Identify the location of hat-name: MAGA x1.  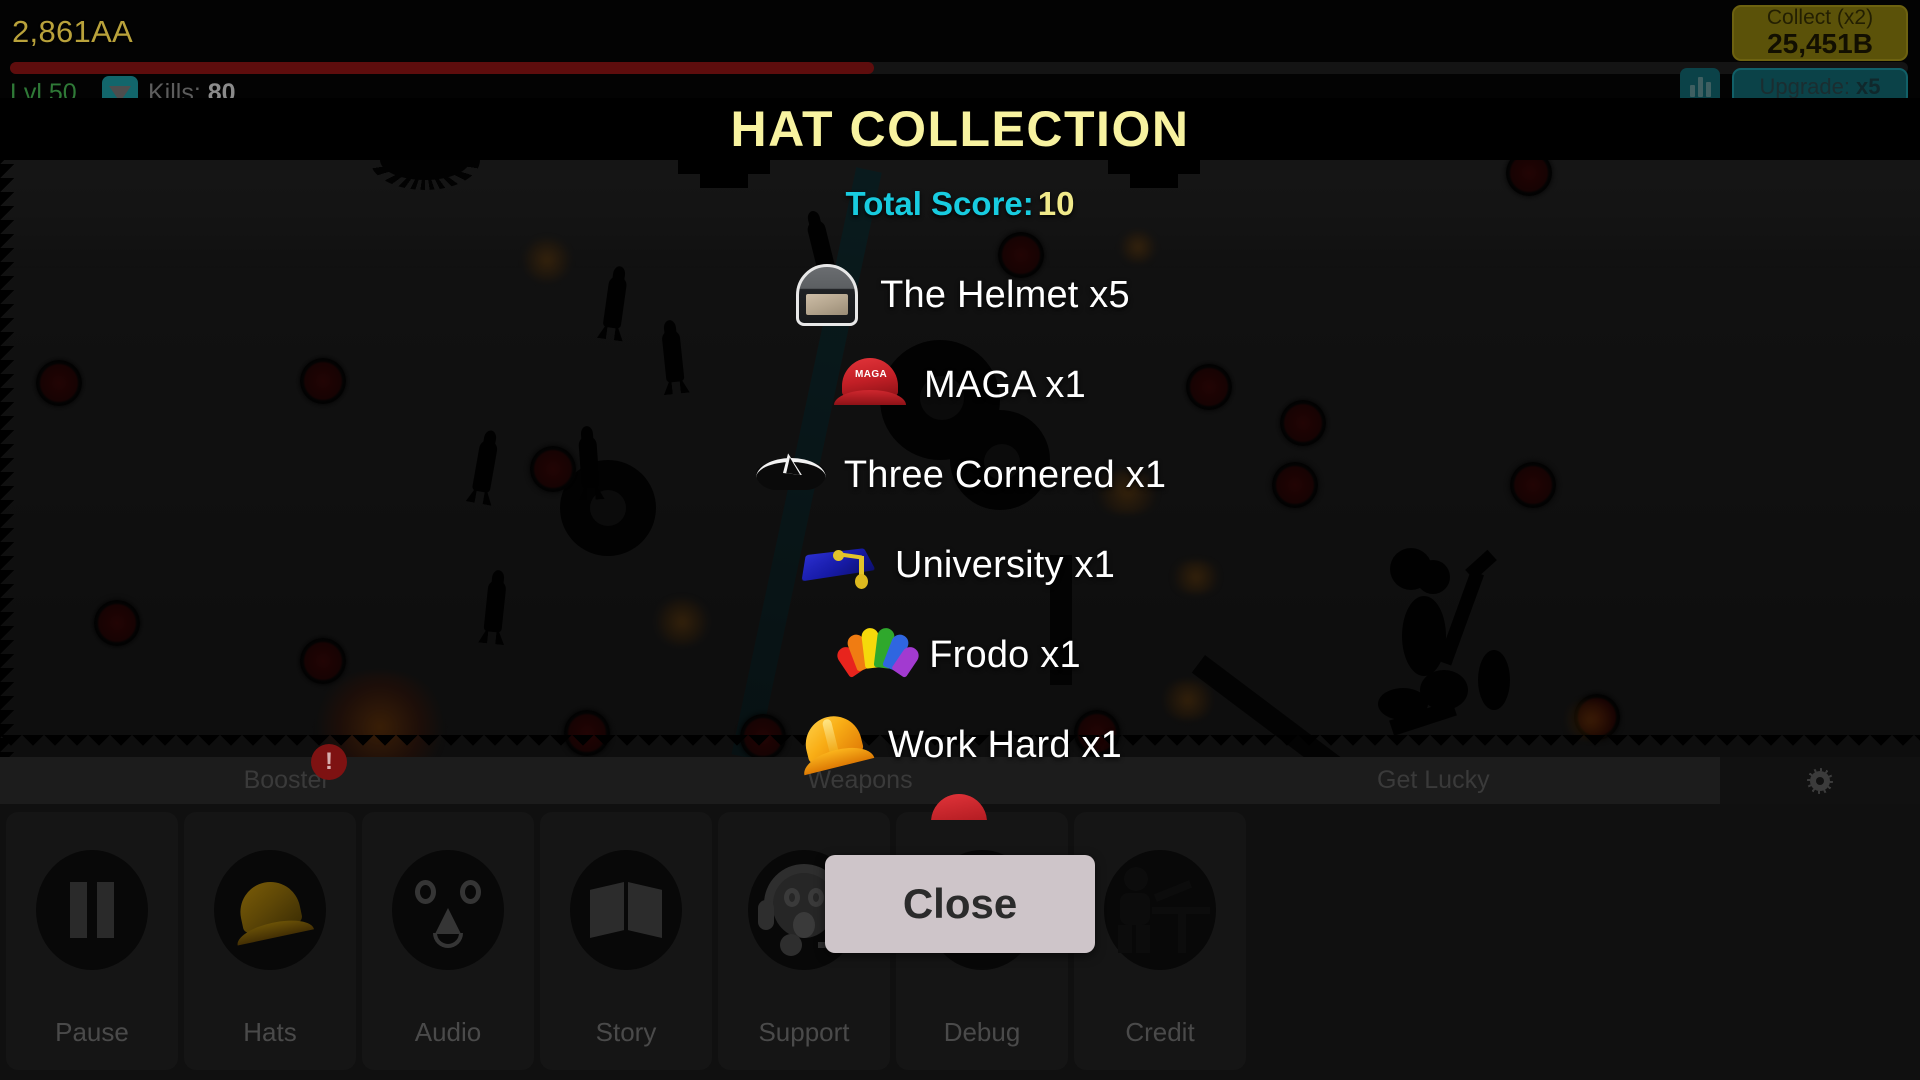
(1005, 384).